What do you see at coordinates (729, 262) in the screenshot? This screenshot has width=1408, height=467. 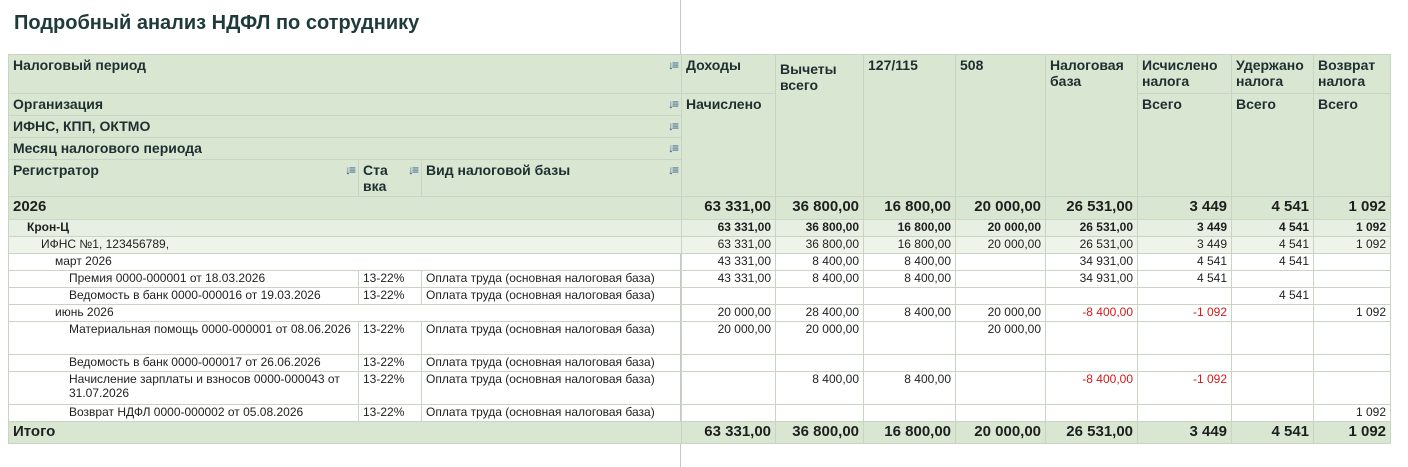 I see `cell-income: 43 331,00` at bounding box center [729, 262].